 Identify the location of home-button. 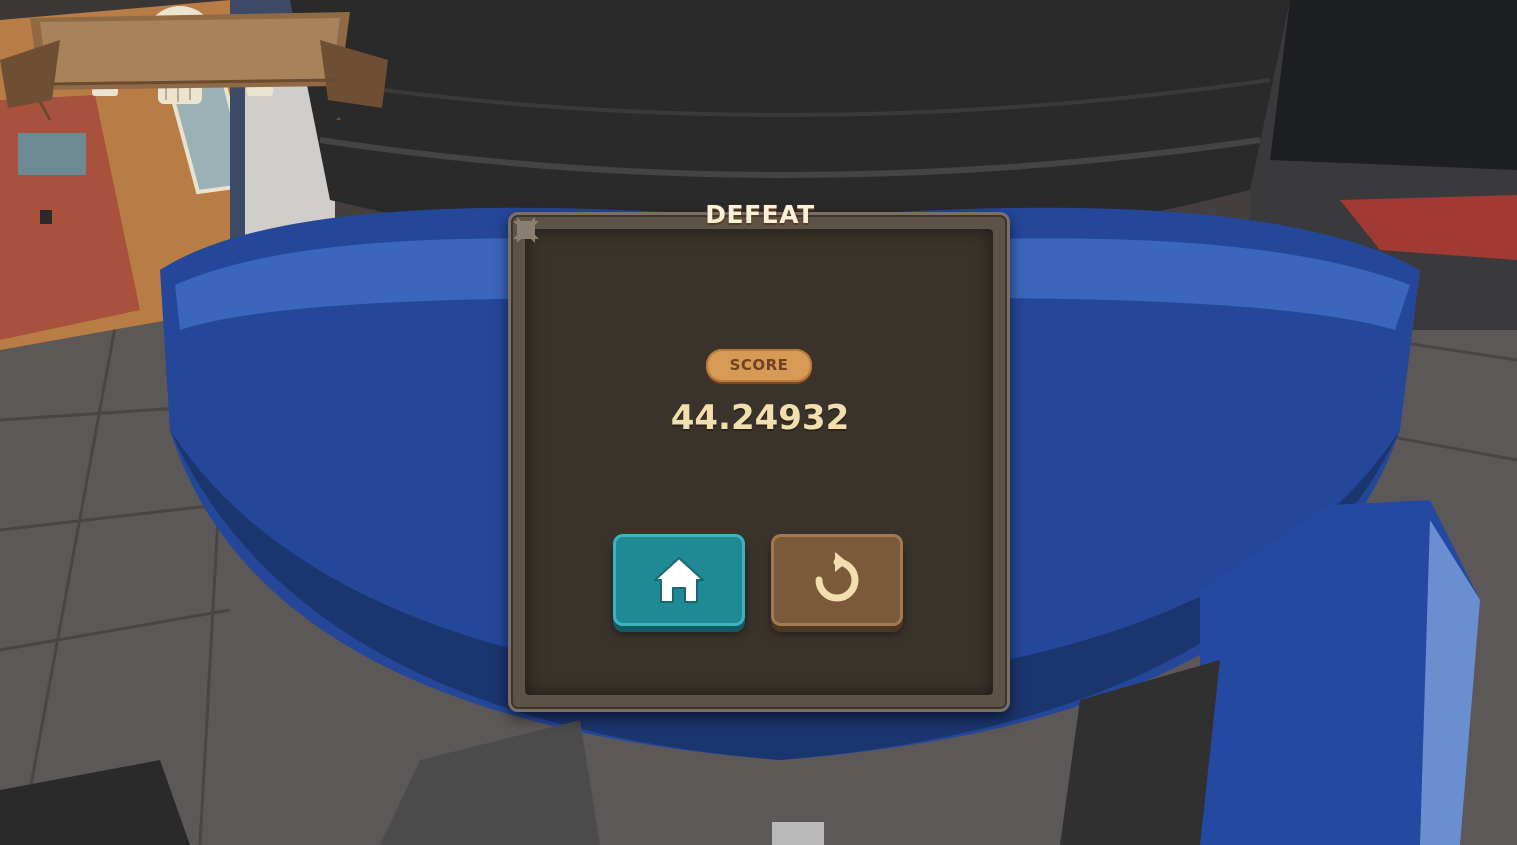
(679, 580).